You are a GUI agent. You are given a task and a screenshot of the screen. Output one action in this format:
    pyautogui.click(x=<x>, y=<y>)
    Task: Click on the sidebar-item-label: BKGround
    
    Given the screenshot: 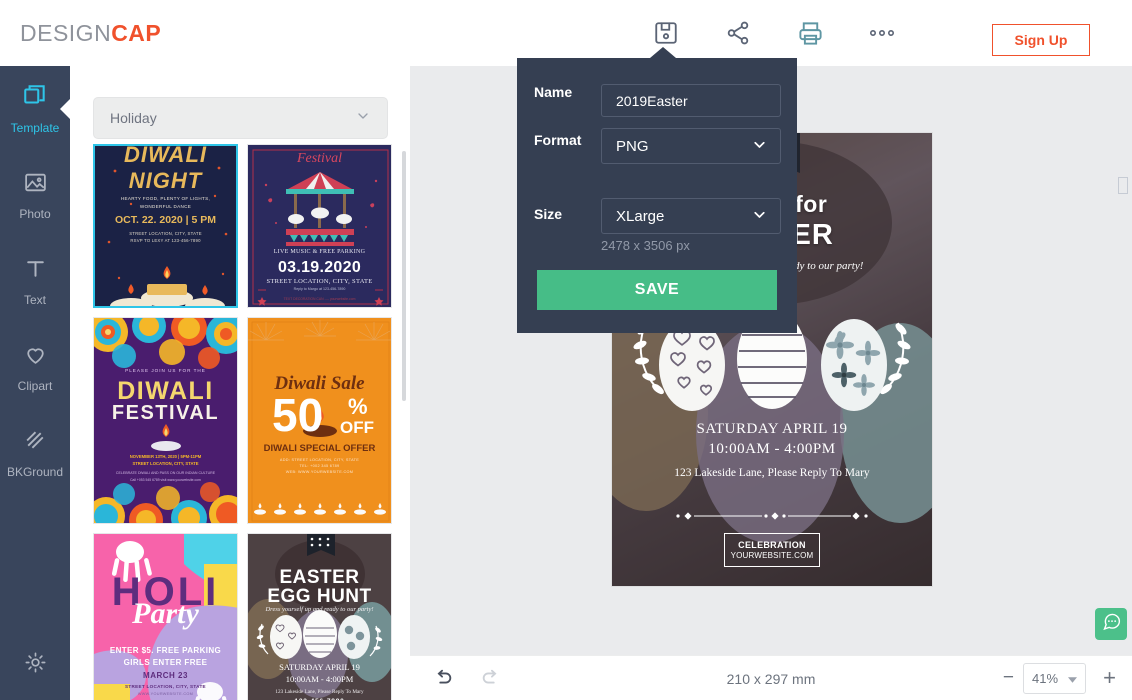 What is the action you would take?
    pyautogui.click(x=35, y=471)
    